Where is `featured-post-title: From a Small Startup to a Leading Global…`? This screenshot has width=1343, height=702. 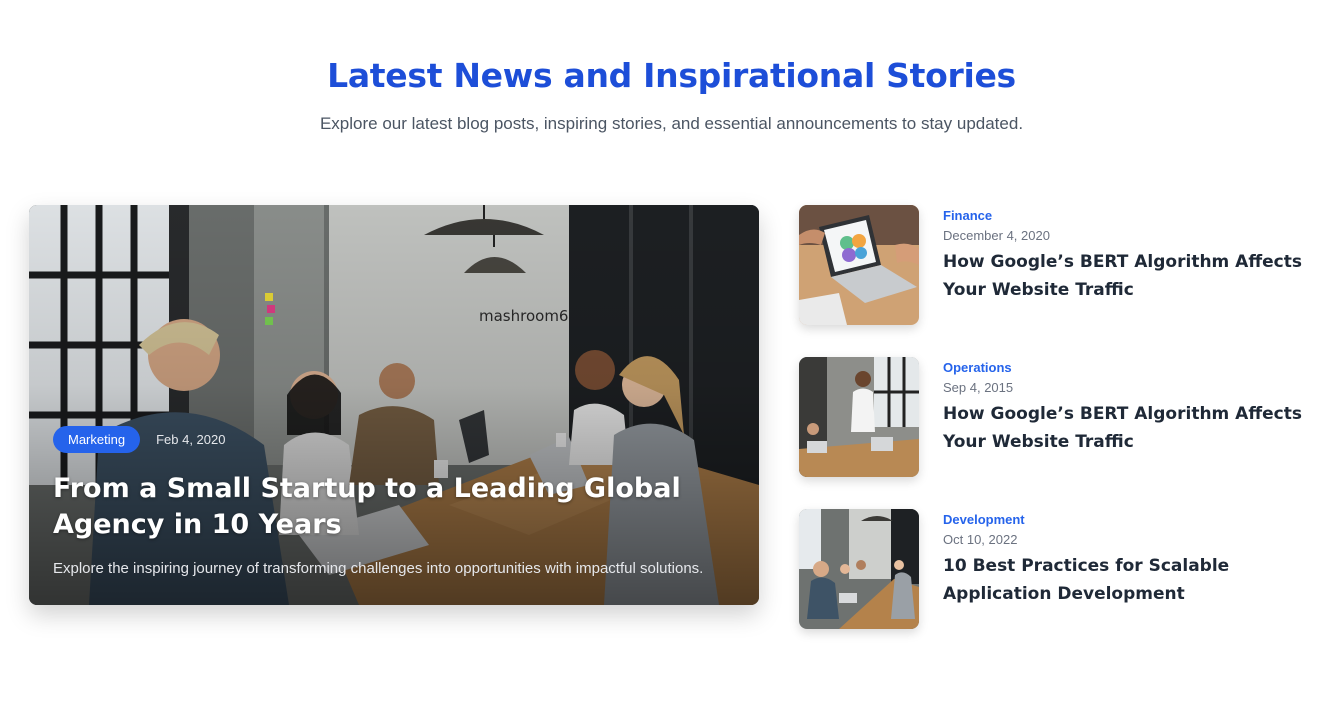 featured-post-title: From a Small Startup to a Leading Global… is located at coordinates (403, 507).